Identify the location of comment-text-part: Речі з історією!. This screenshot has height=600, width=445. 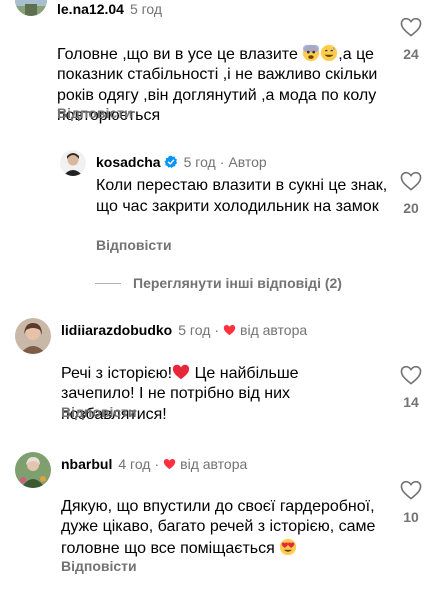
(117, 373).